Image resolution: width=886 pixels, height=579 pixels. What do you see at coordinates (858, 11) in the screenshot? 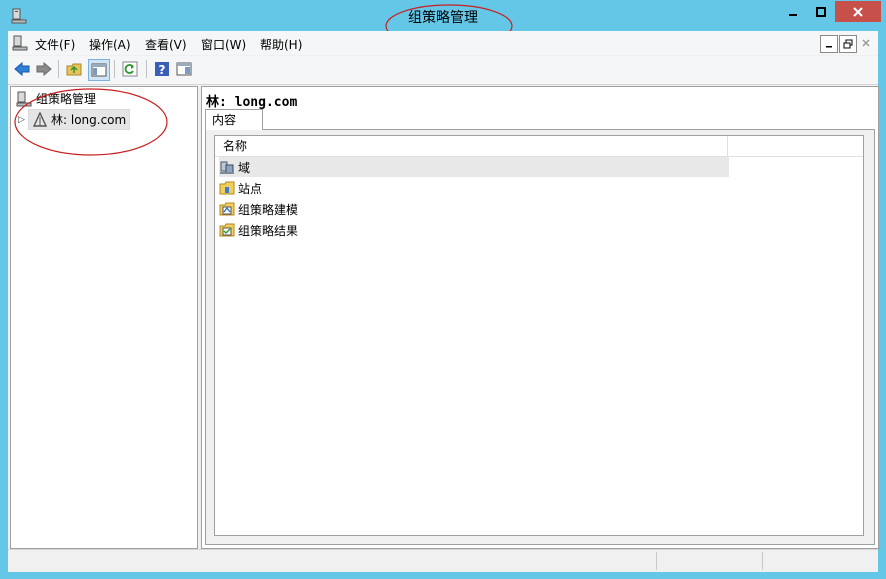
I see `close-button` at bounding box center [858, 11].